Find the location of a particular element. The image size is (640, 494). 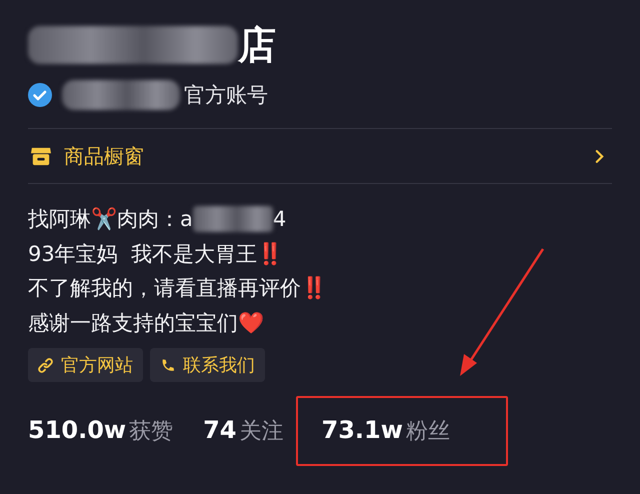

verified-icon is located at coordinates (40, 95).